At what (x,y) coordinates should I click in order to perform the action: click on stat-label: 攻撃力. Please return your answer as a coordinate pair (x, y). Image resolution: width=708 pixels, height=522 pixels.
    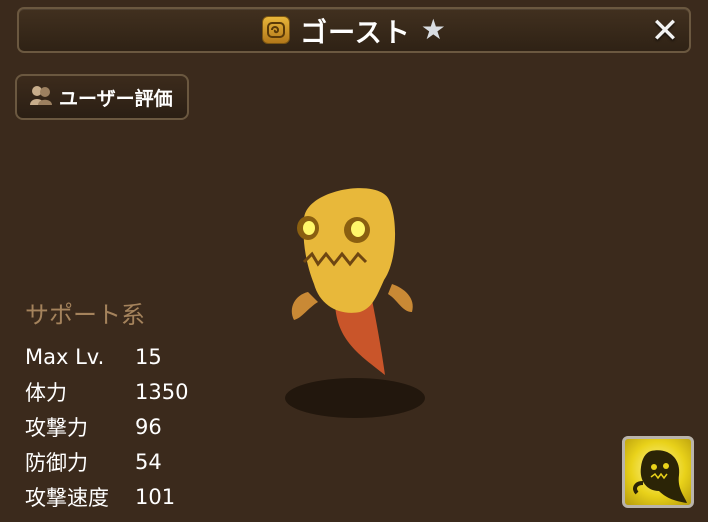
    Looking at the image, I should click on (56, 427).